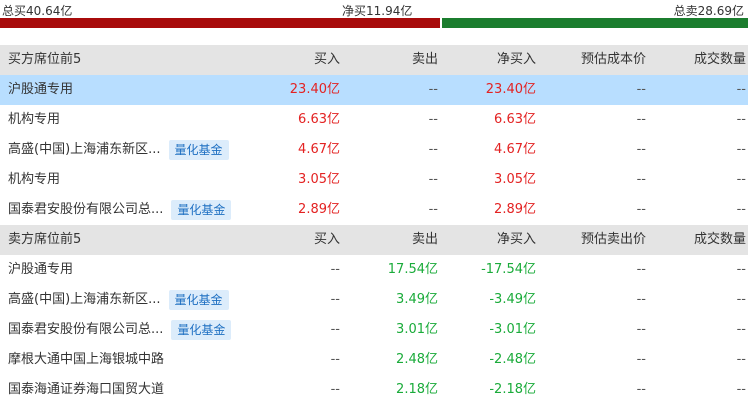 The image size is (748, 405). Describe the element at coordinates (515, 119) in the screenshot. I see `net-buy-cell: 6.63亿` at that location.